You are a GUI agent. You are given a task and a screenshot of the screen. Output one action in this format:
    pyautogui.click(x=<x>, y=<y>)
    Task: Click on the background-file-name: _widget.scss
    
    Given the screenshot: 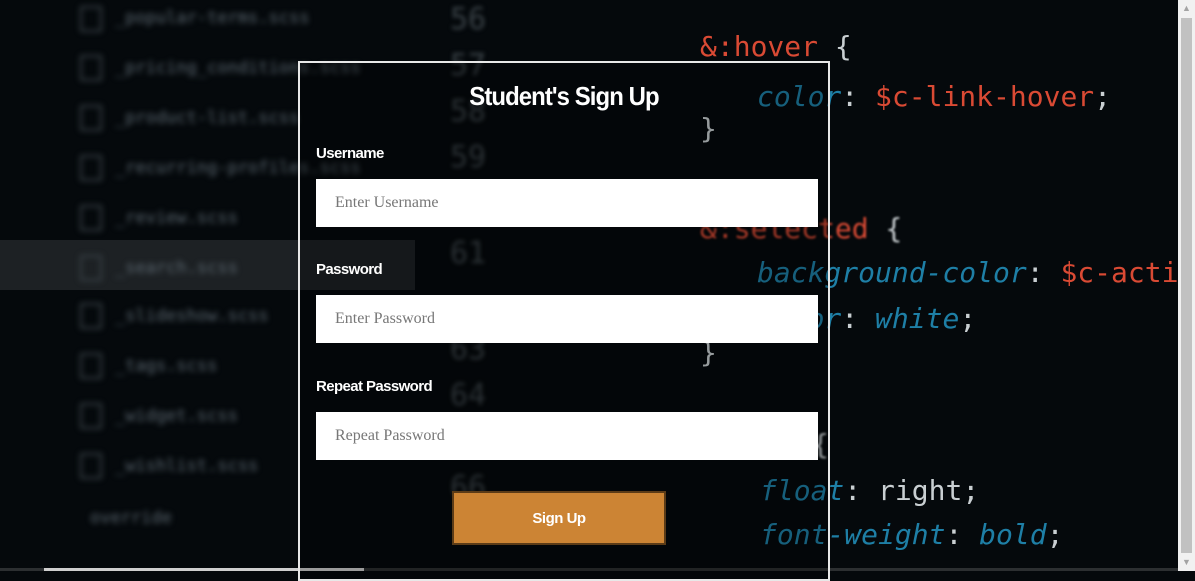 What is the action you would take?
    pyautogui.click(x=176, y=416)
    